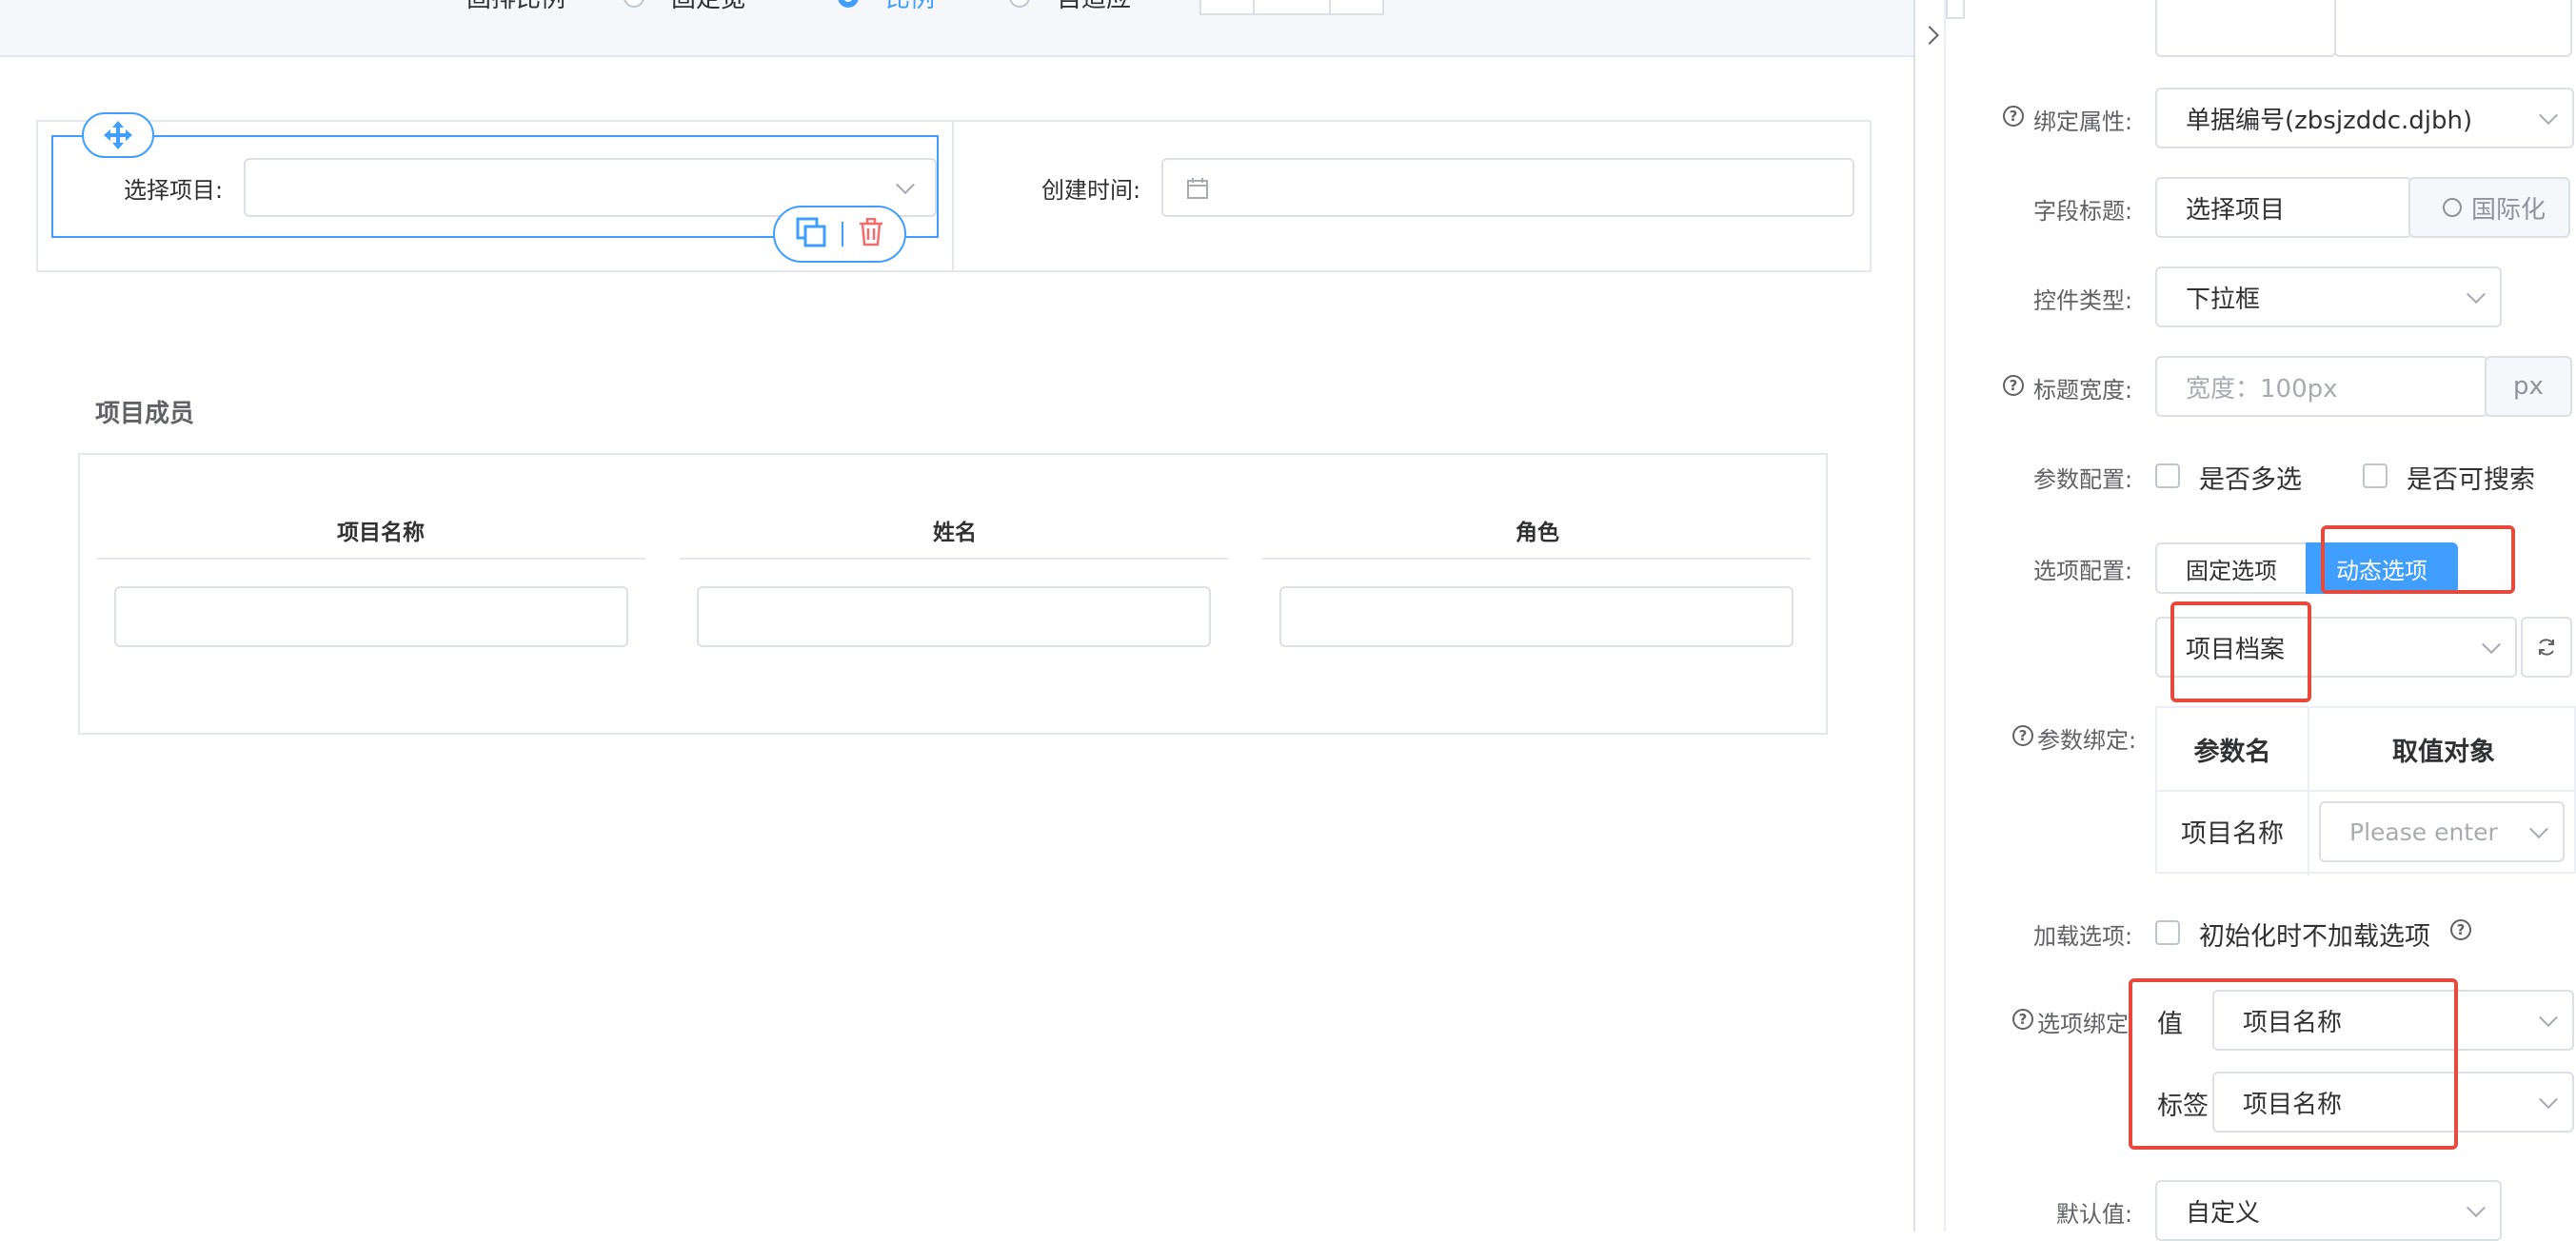 This screenshot has height=1241, width=2576. I want to click on param-bind-table: 参数名 取值对象 项目名称 Please enter, so click(2365, 791).